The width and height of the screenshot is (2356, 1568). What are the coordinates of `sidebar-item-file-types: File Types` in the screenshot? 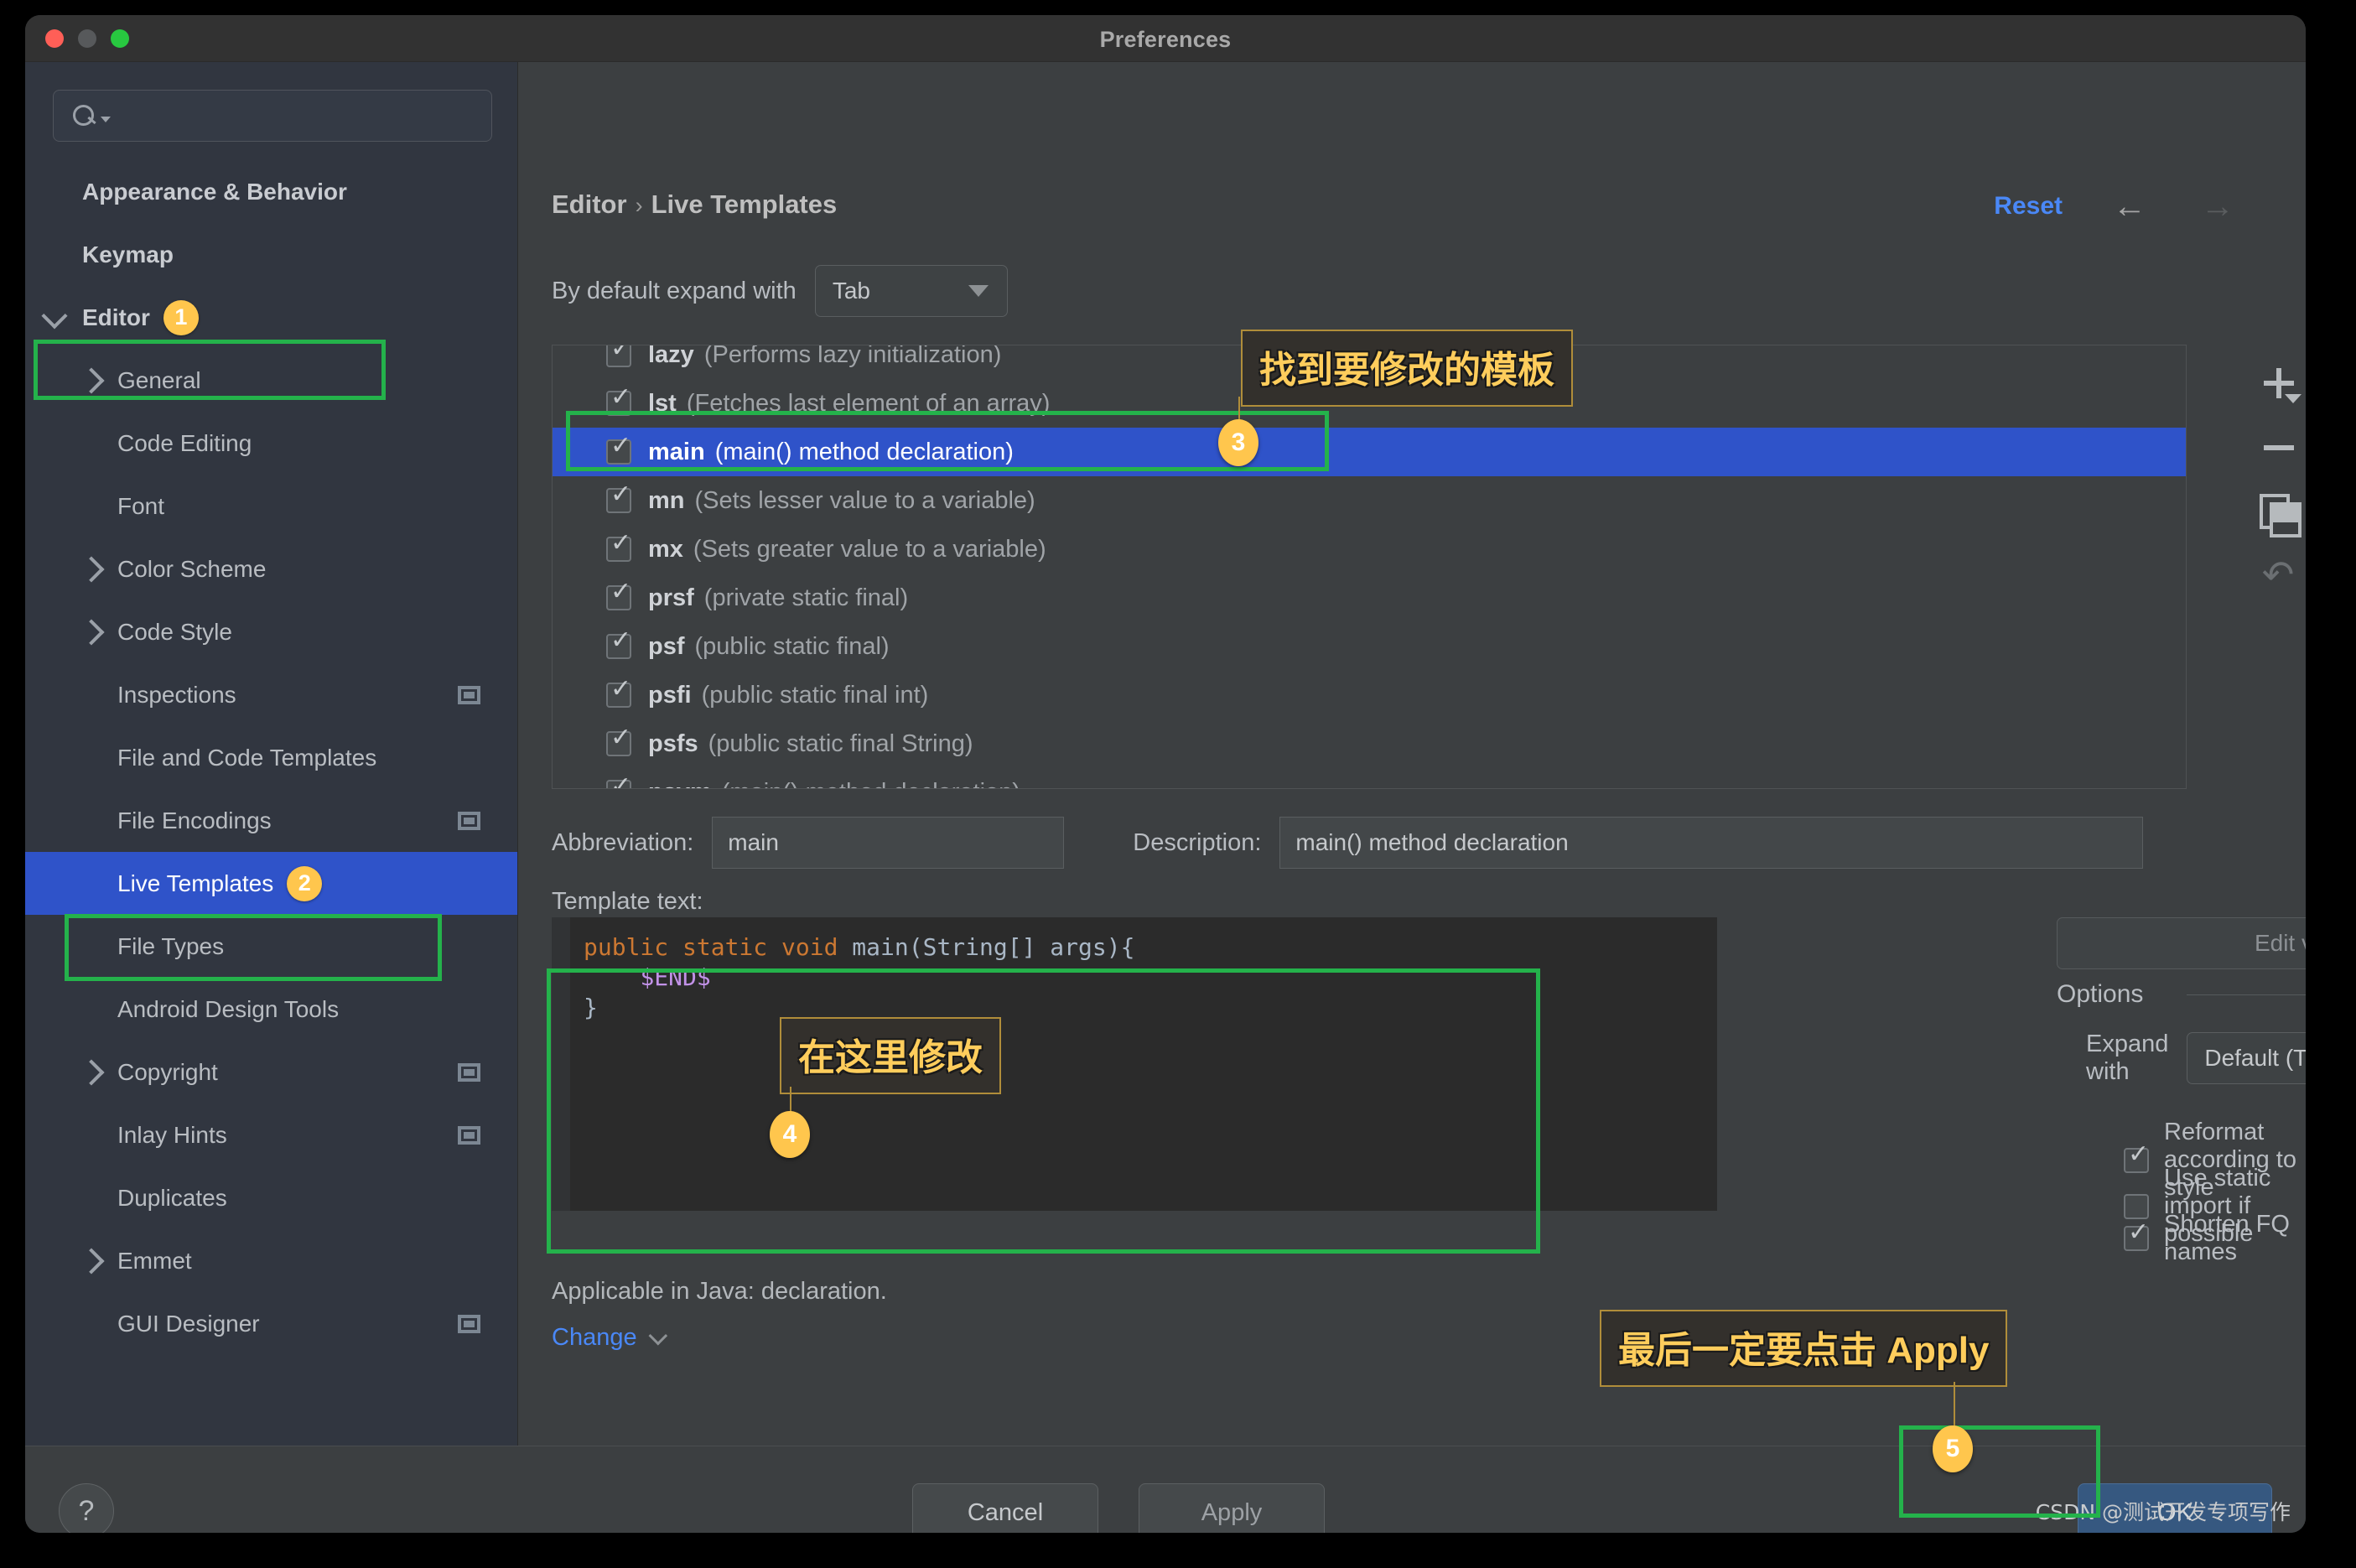 It's located at (271, 946).